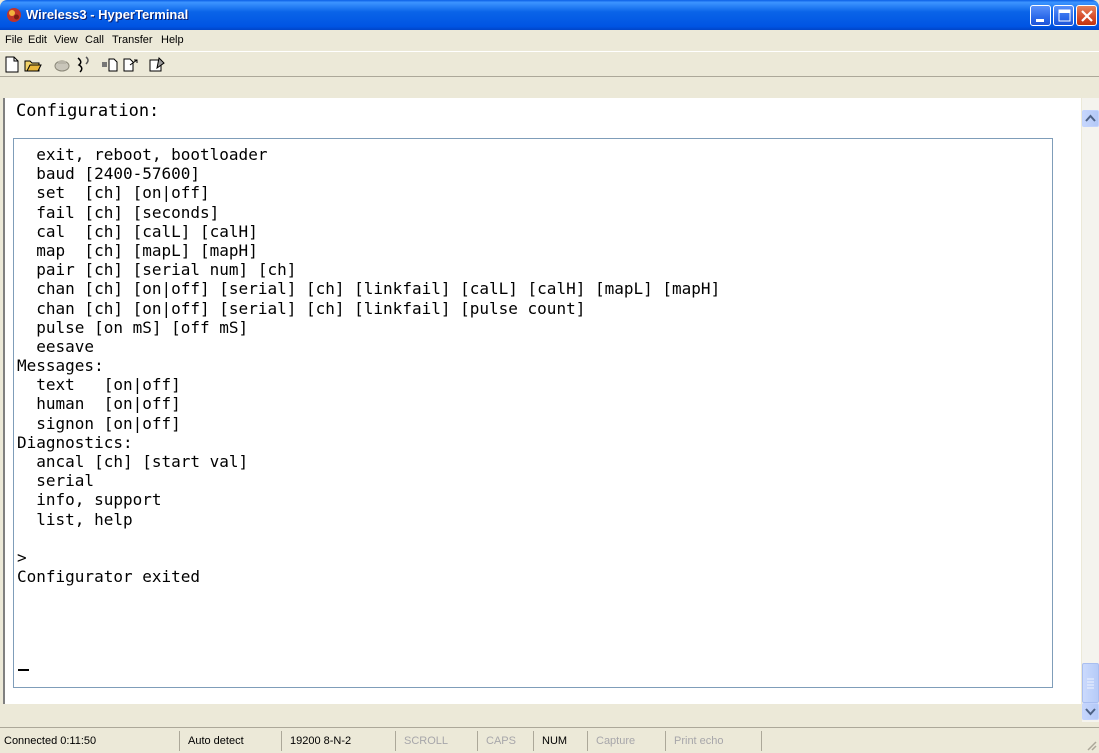  Describe the element at coordinates (107, 14) in the screenshot. I see `window-title: Wireless3 - HyperTerminal` at that location.